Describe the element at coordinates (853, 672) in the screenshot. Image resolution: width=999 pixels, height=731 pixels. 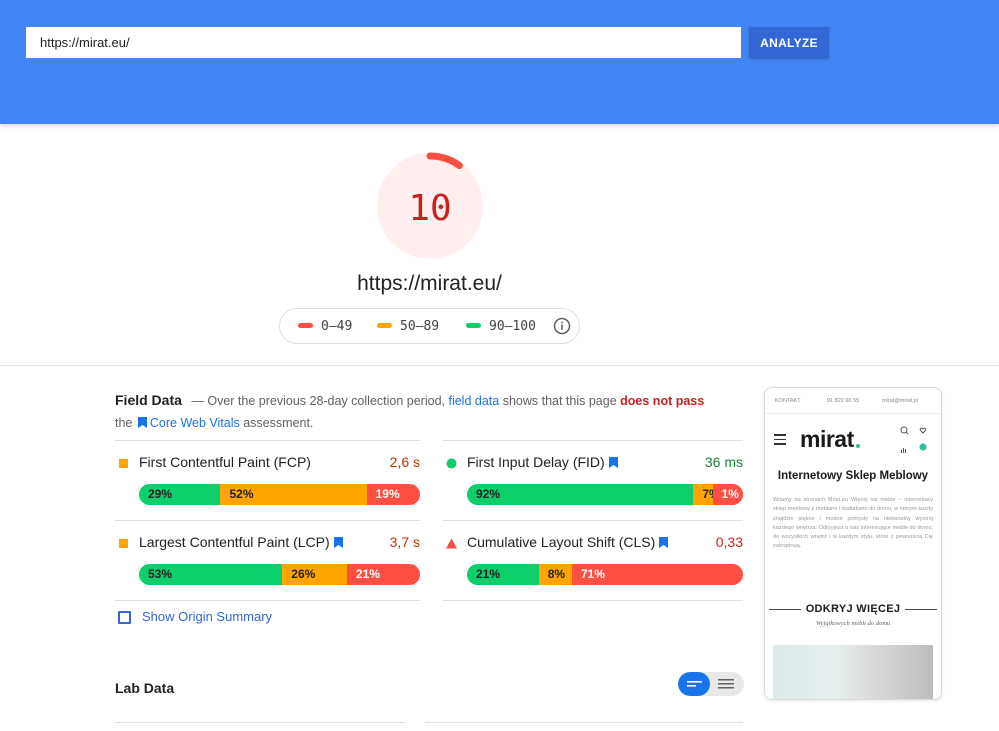
I see `site-hero-image` at that location.